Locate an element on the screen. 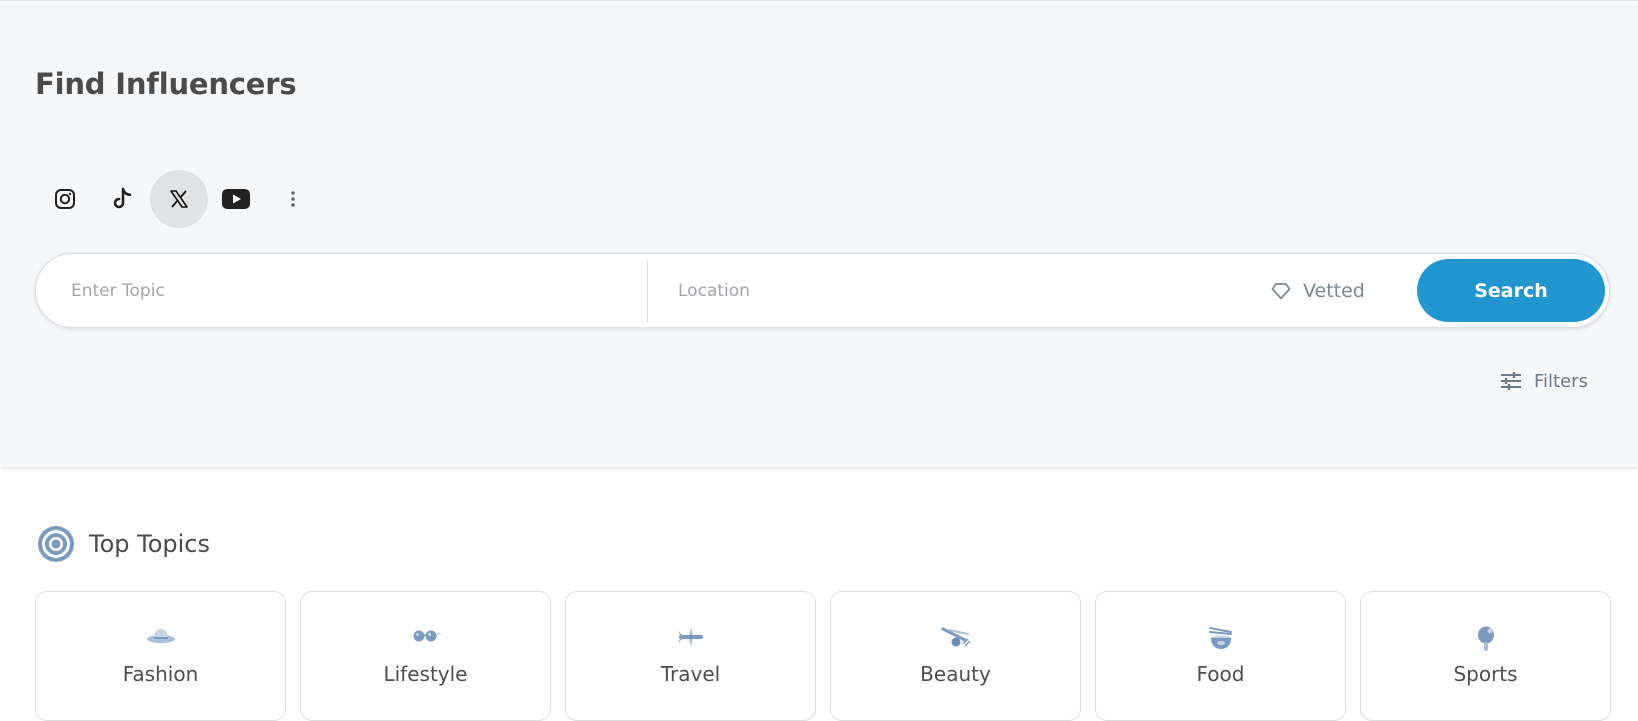  topic-card-beauty: Beauty is located at coordinates (955, 656).